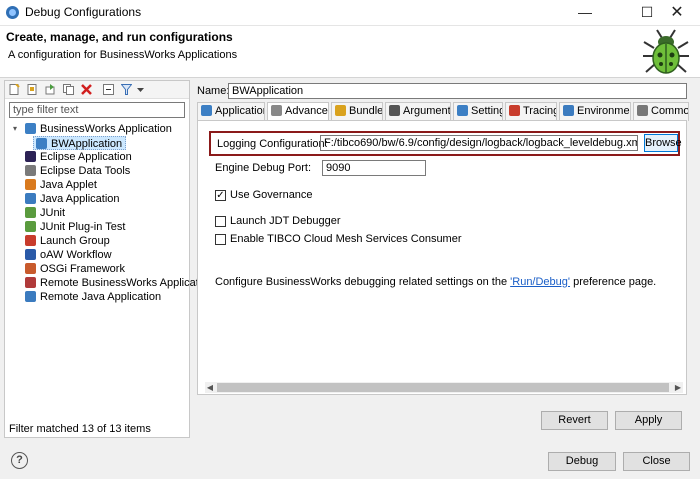 This screenshot has width=700, height=479. I want to click on duplicate-config-icon, so click(68, 89).